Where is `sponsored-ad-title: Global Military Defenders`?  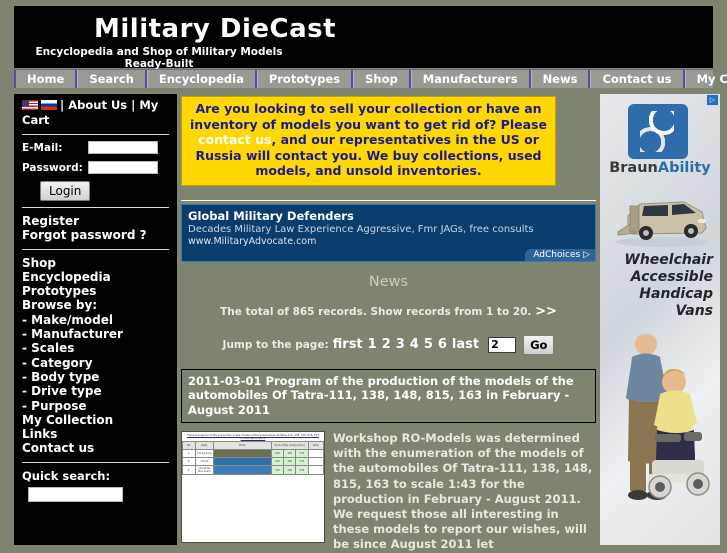
sponsored-ad-title: Global Military Defenders is located at coordinates (388, 216).